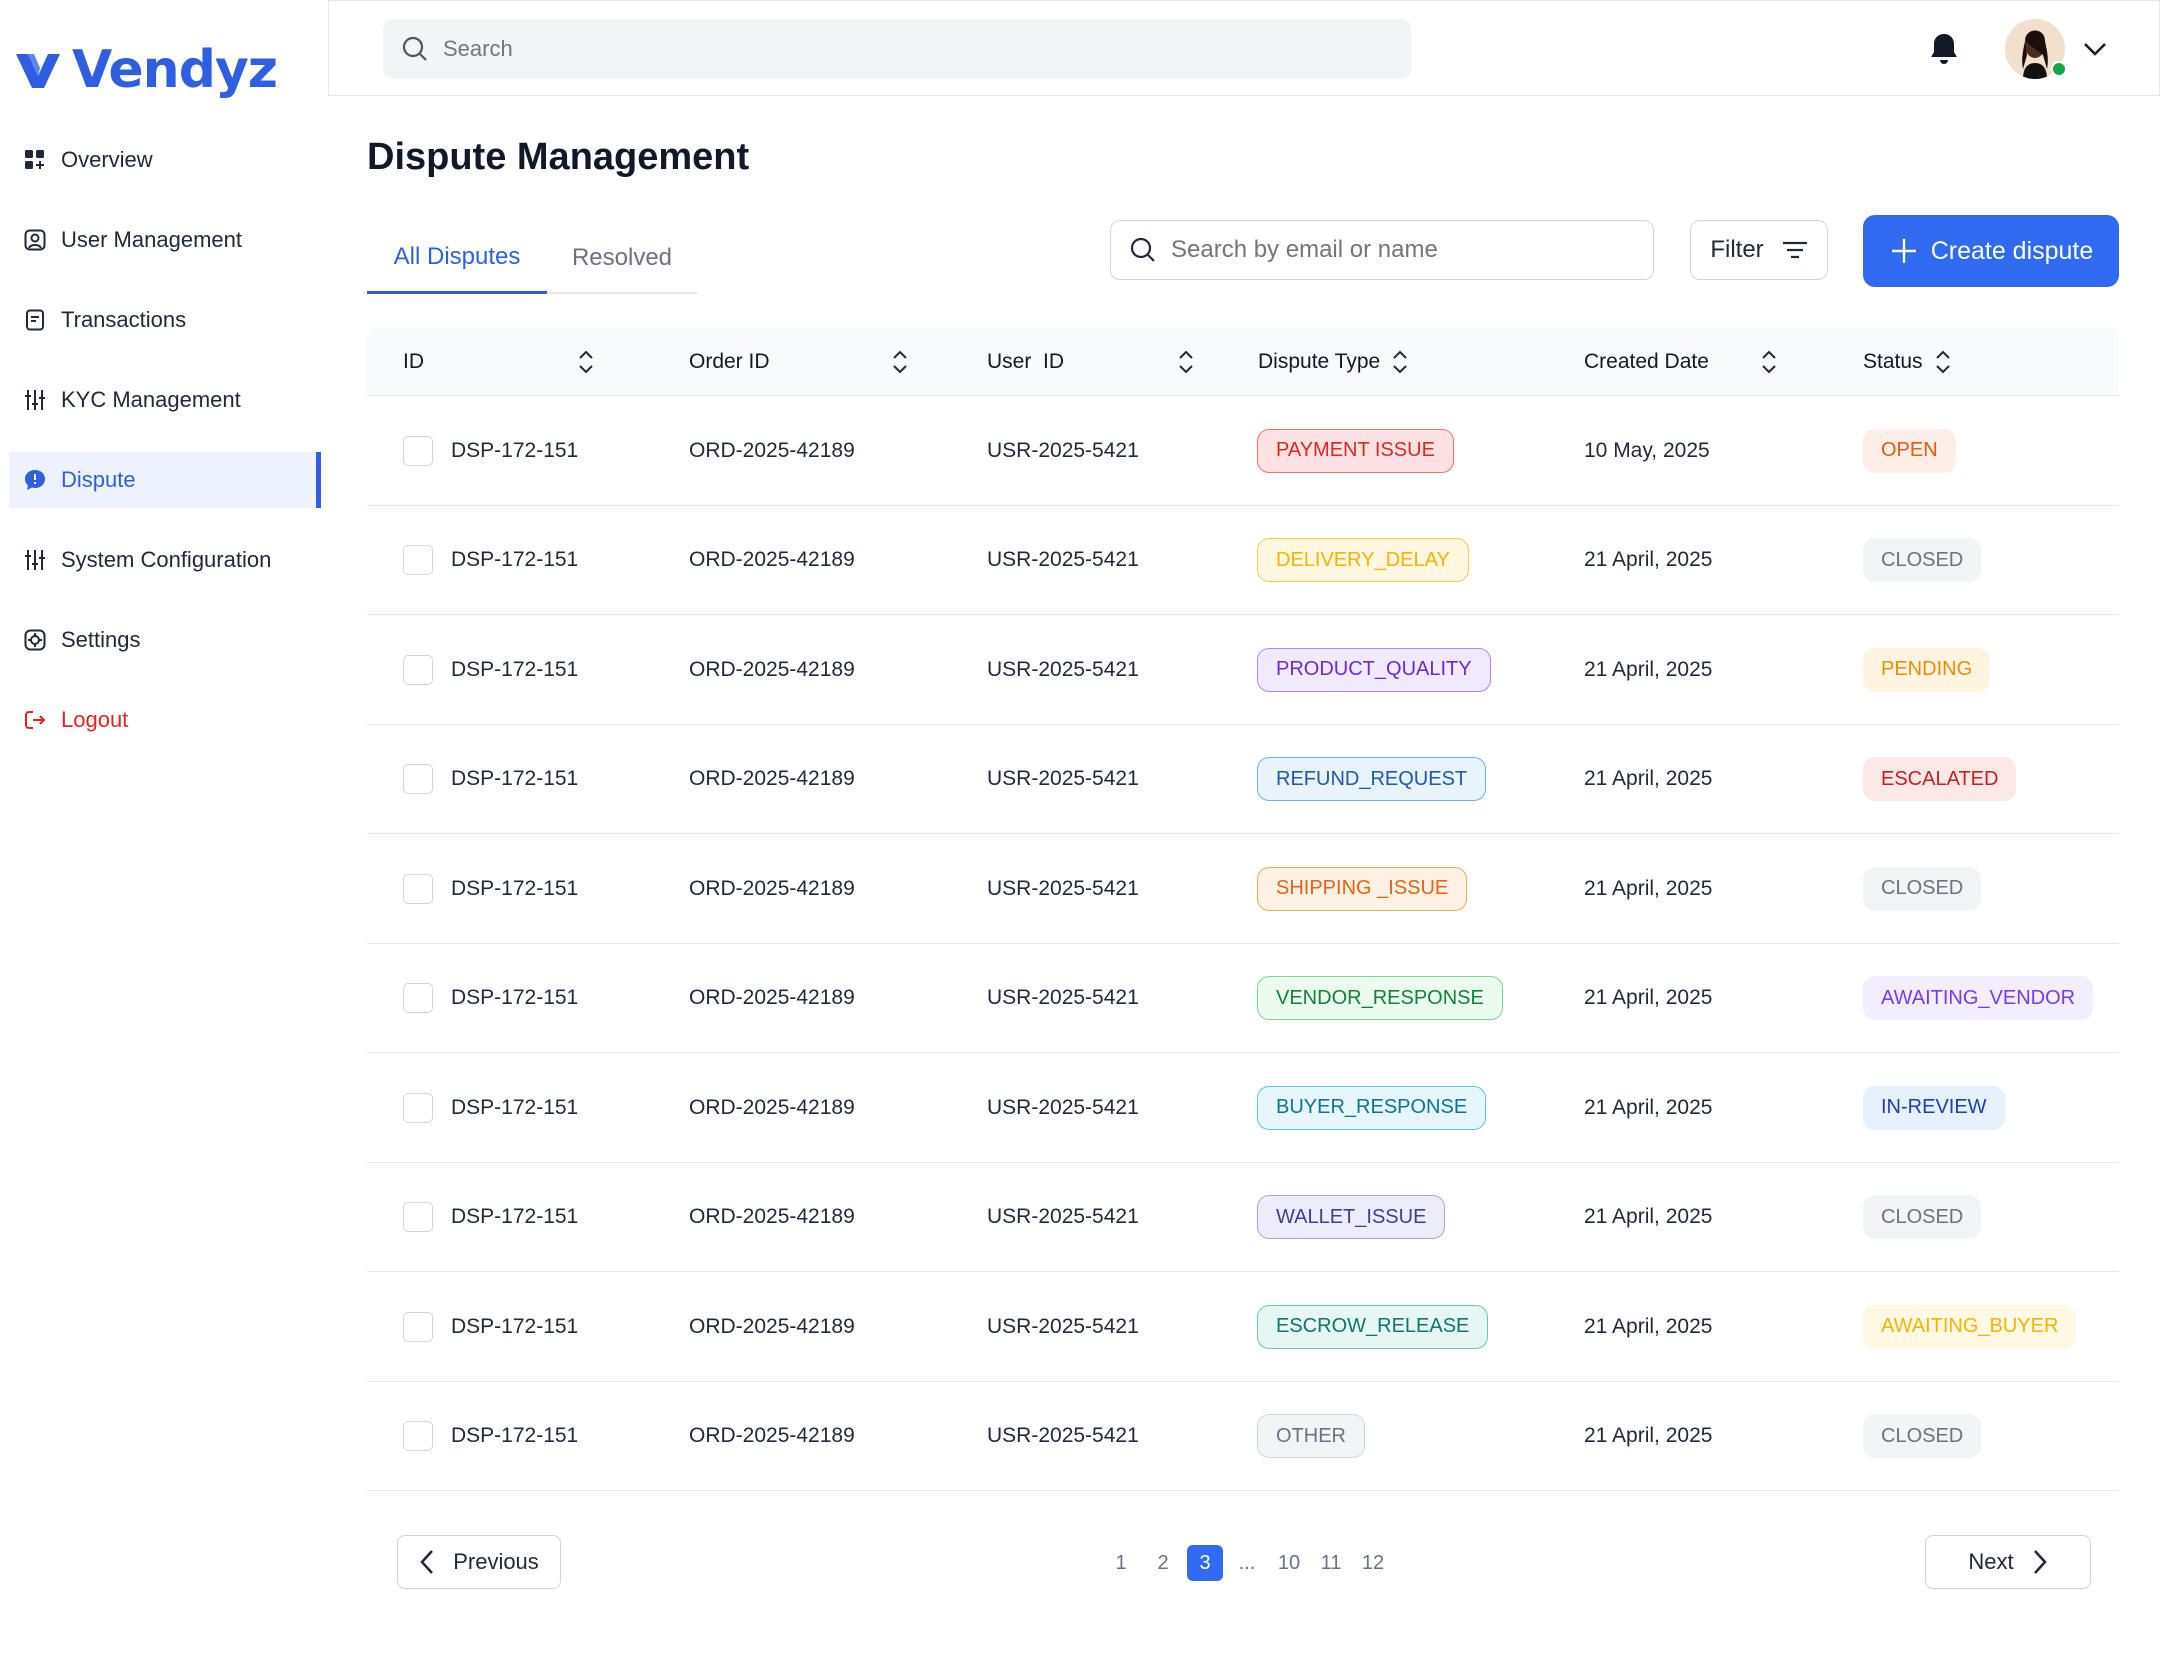 This screenshot has width=2160, height=1659. Describe the element at coordinates (1934, 1107) in the screenshot. I see `status-cell: IN-REVIEW` at that location.